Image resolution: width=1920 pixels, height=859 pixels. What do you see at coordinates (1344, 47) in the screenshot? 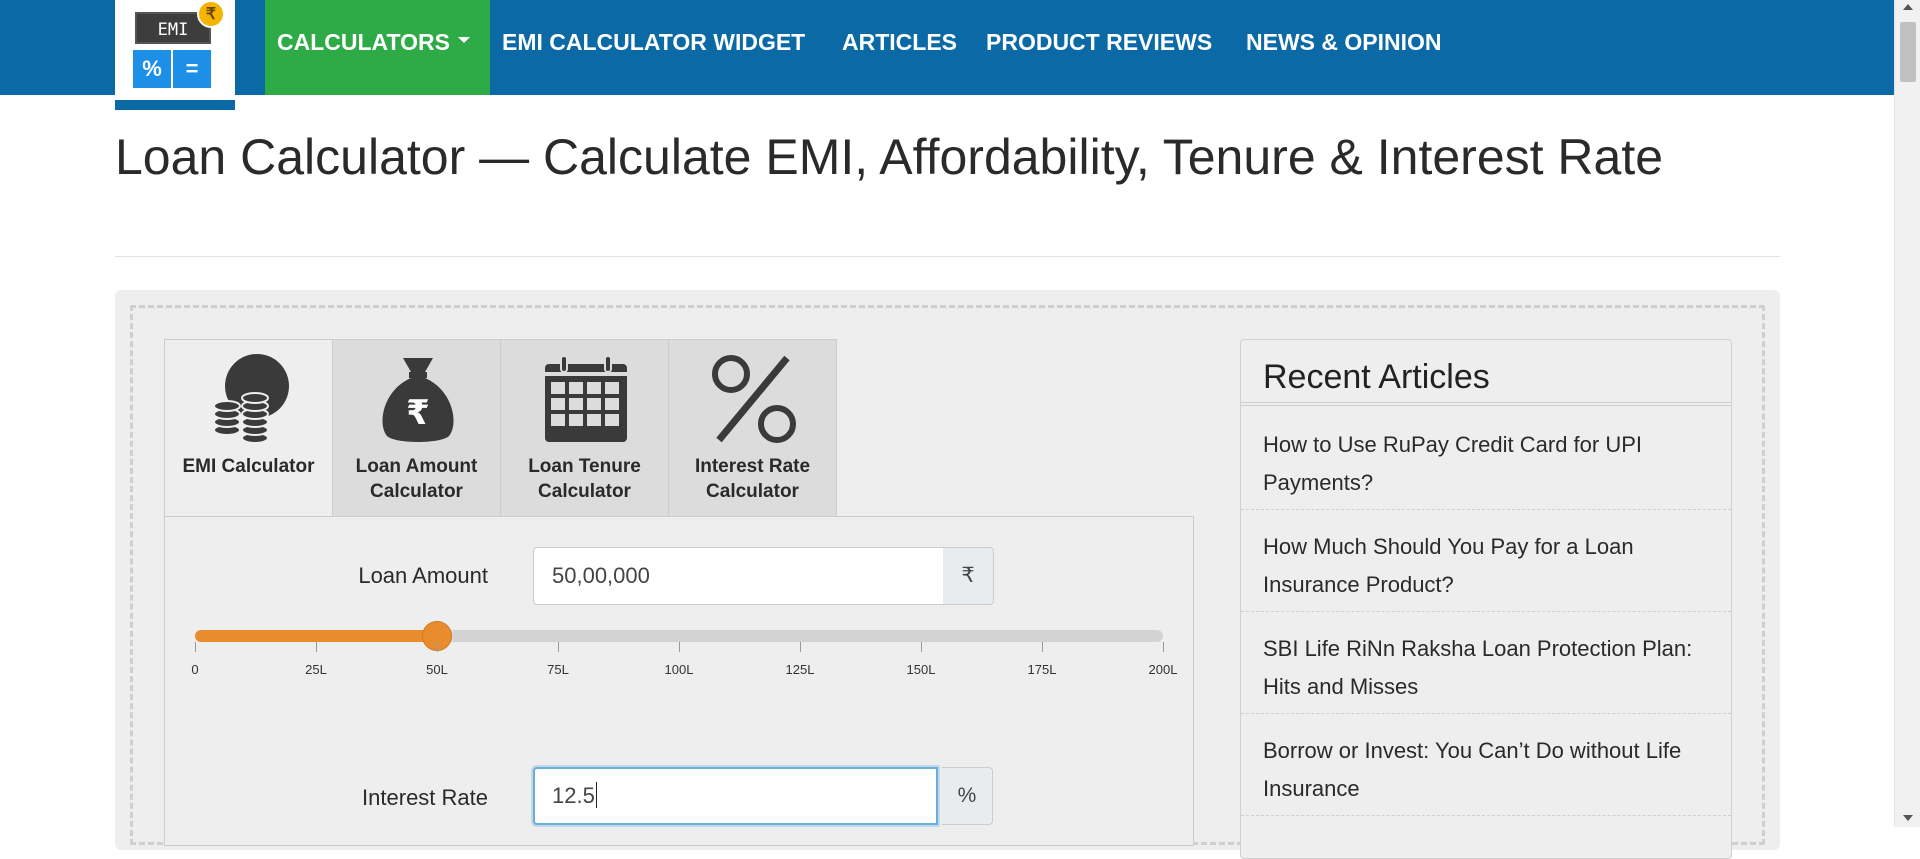
I see `nav-news-opinion: NEWS & OPINION` at bounding box center [1344, 47].